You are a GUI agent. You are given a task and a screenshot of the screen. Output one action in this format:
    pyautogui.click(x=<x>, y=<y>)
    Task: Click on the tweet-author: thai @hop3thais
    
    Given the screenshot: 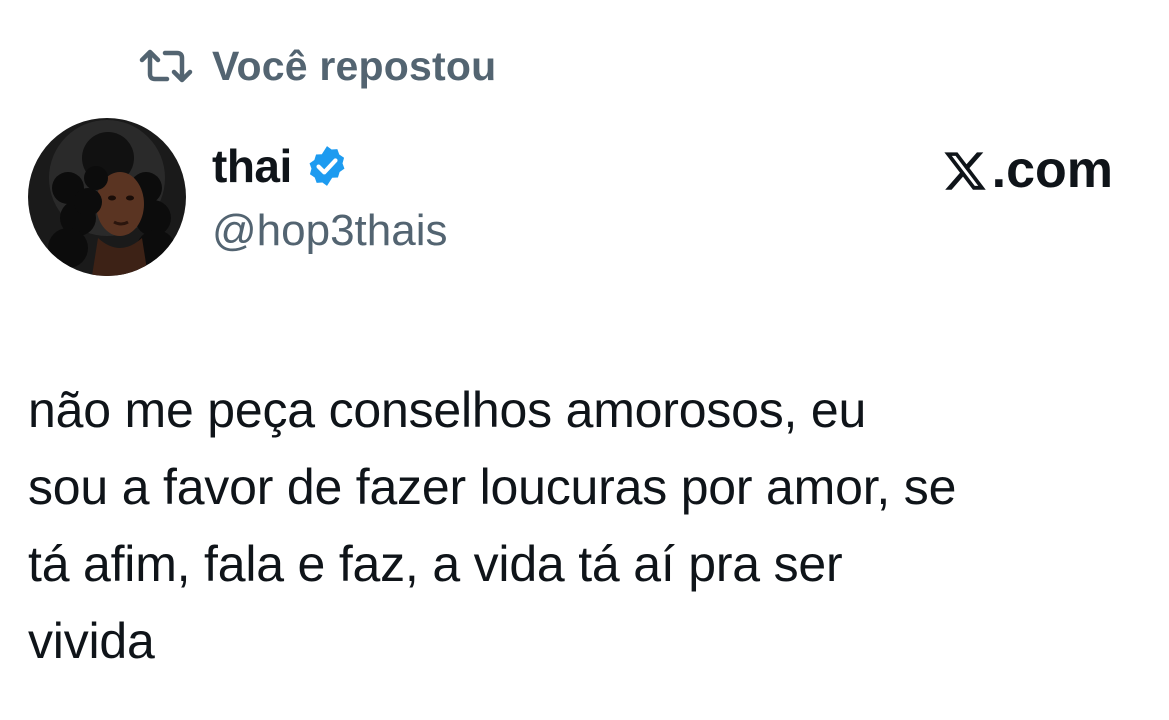 What is the action you would take?
    pyautogui.click(x=330, y=197)
    